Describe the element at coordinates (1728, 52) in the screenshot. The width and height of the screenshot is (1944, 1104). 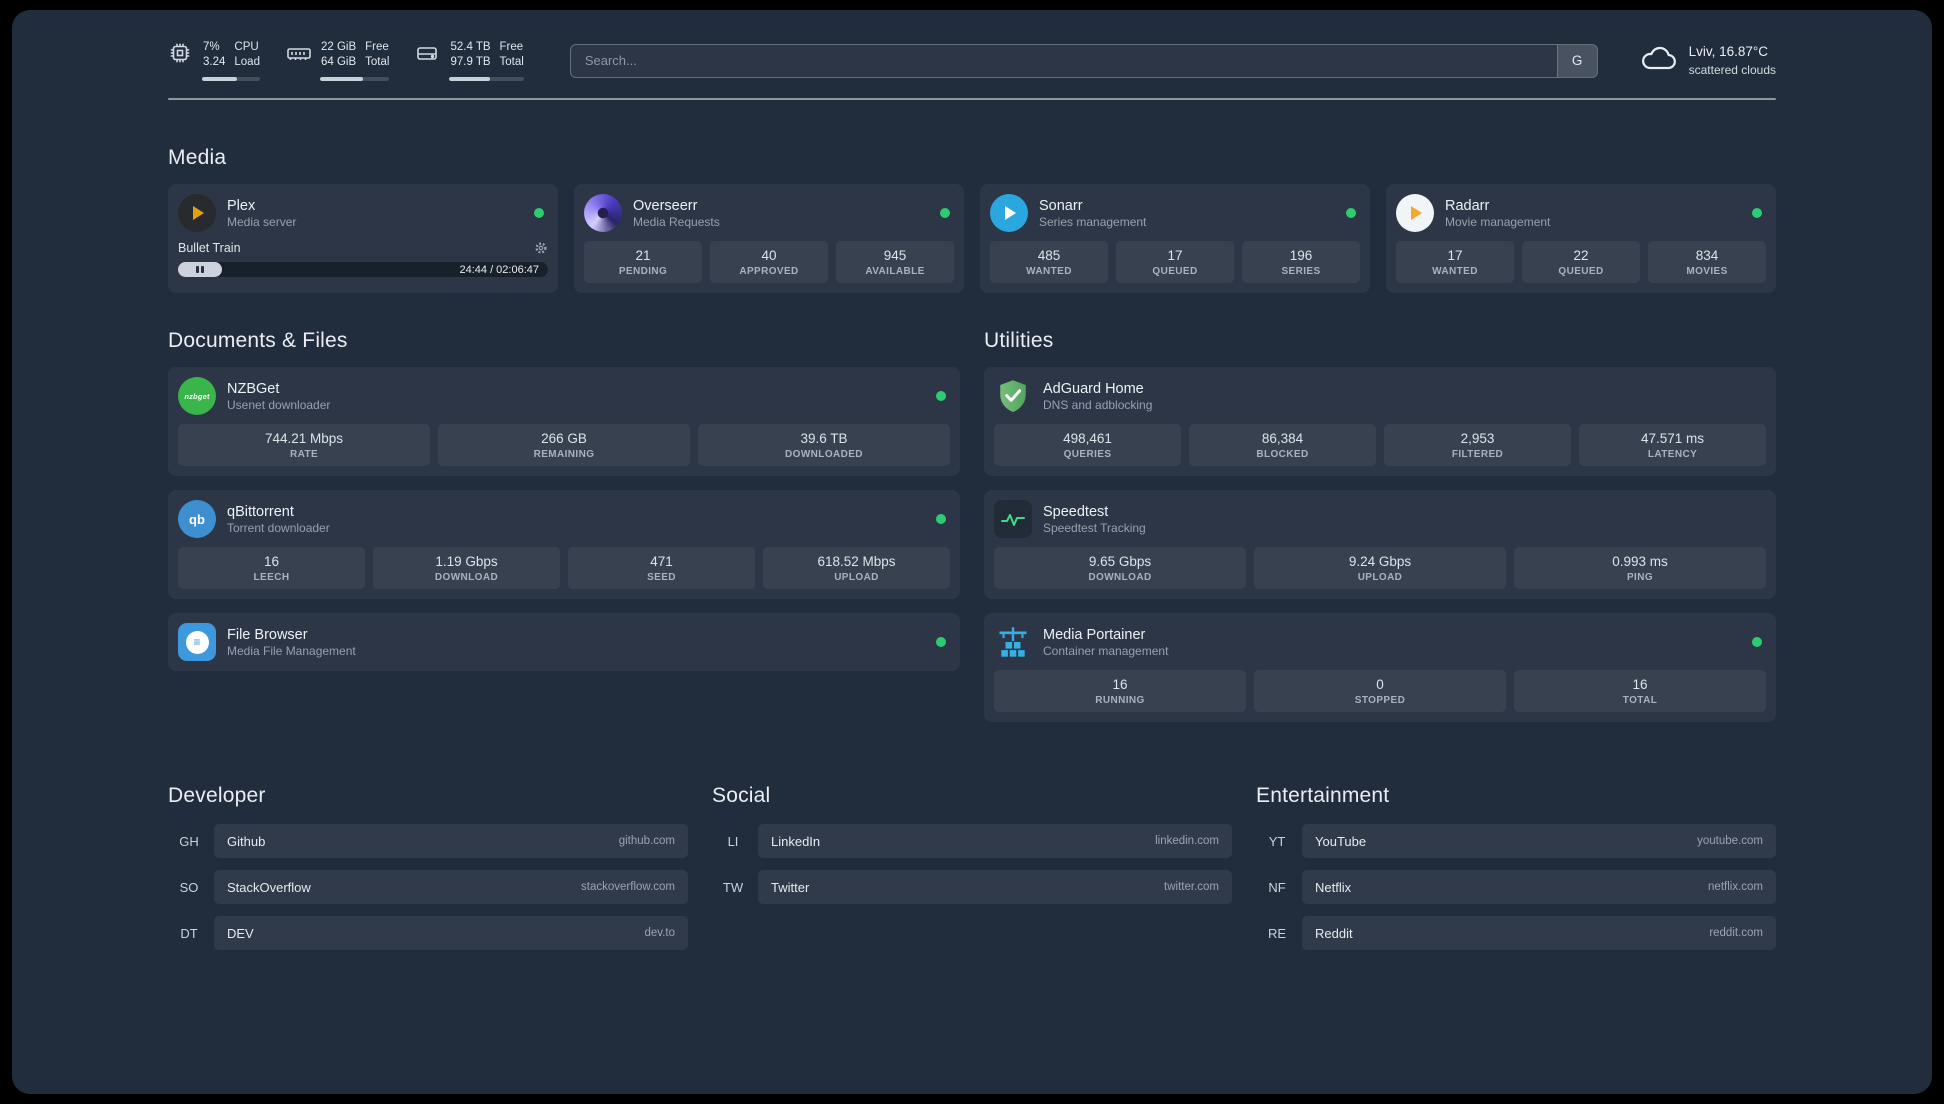
I see `weather-location-temp: Lviv, 16.87°C` at that location.